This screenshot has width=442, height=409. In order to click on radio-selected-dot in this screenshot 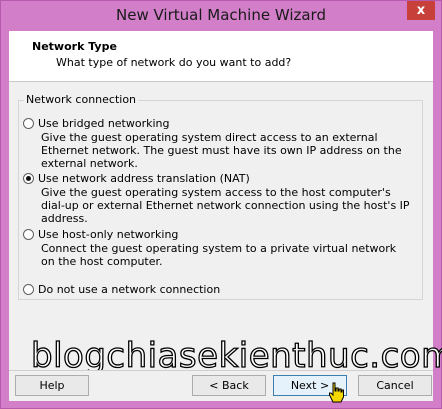, I will do `click(28, 178)`.